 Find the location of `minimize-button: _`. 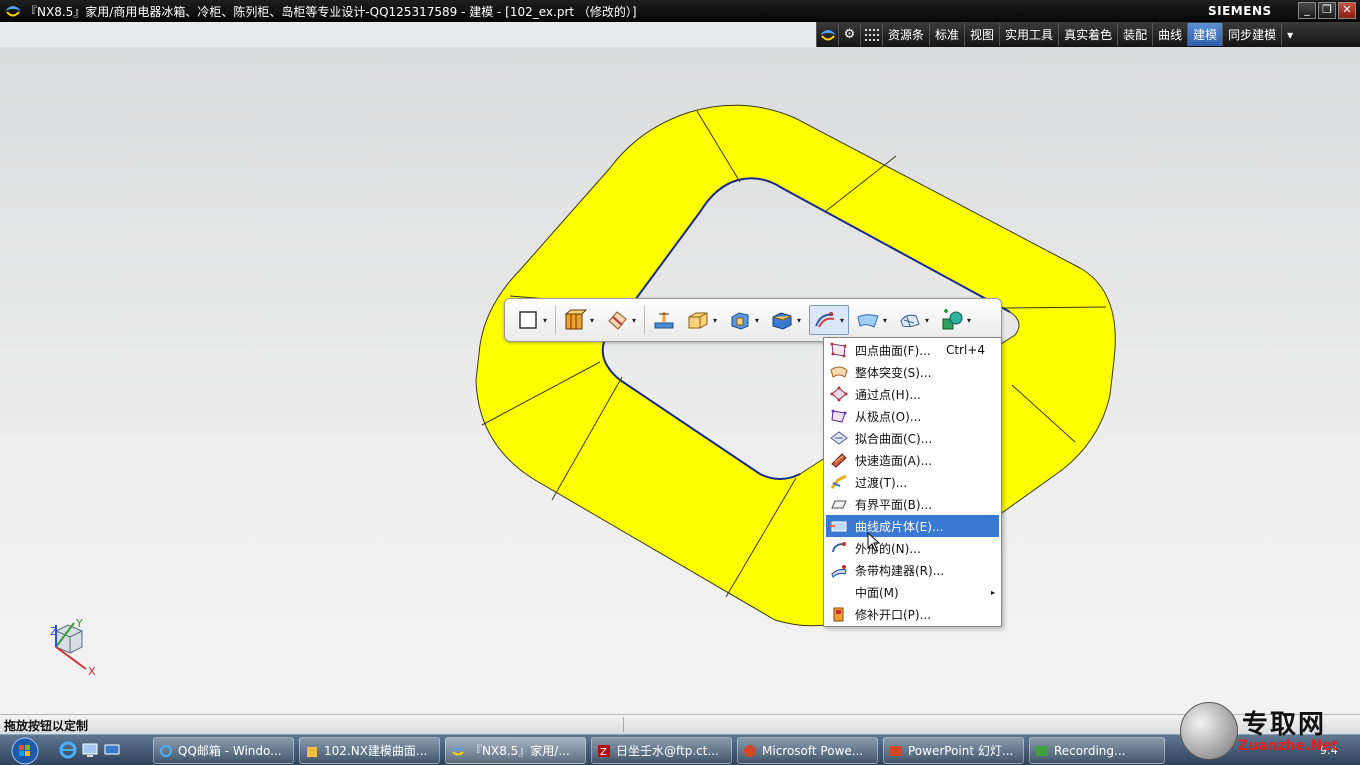

minimize-button: _ is located at coordinates (1307, 10).